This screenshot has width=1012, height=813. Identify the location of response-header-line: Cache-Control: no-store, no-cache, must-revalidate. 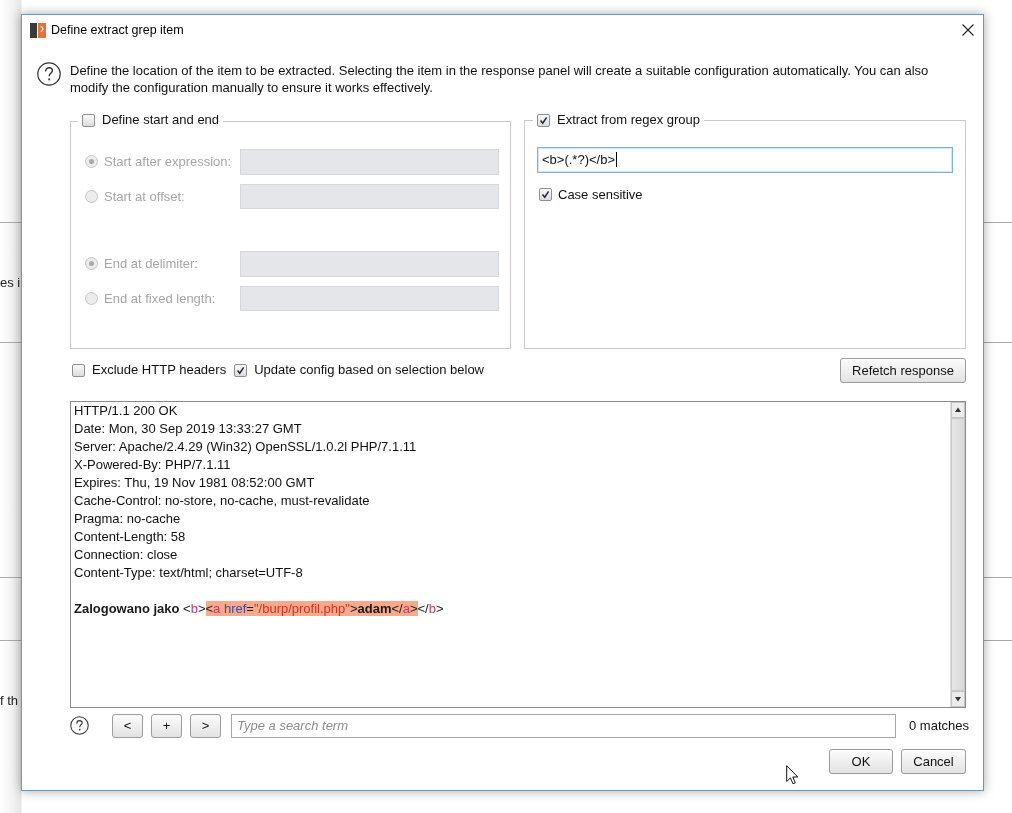
(222, 500).